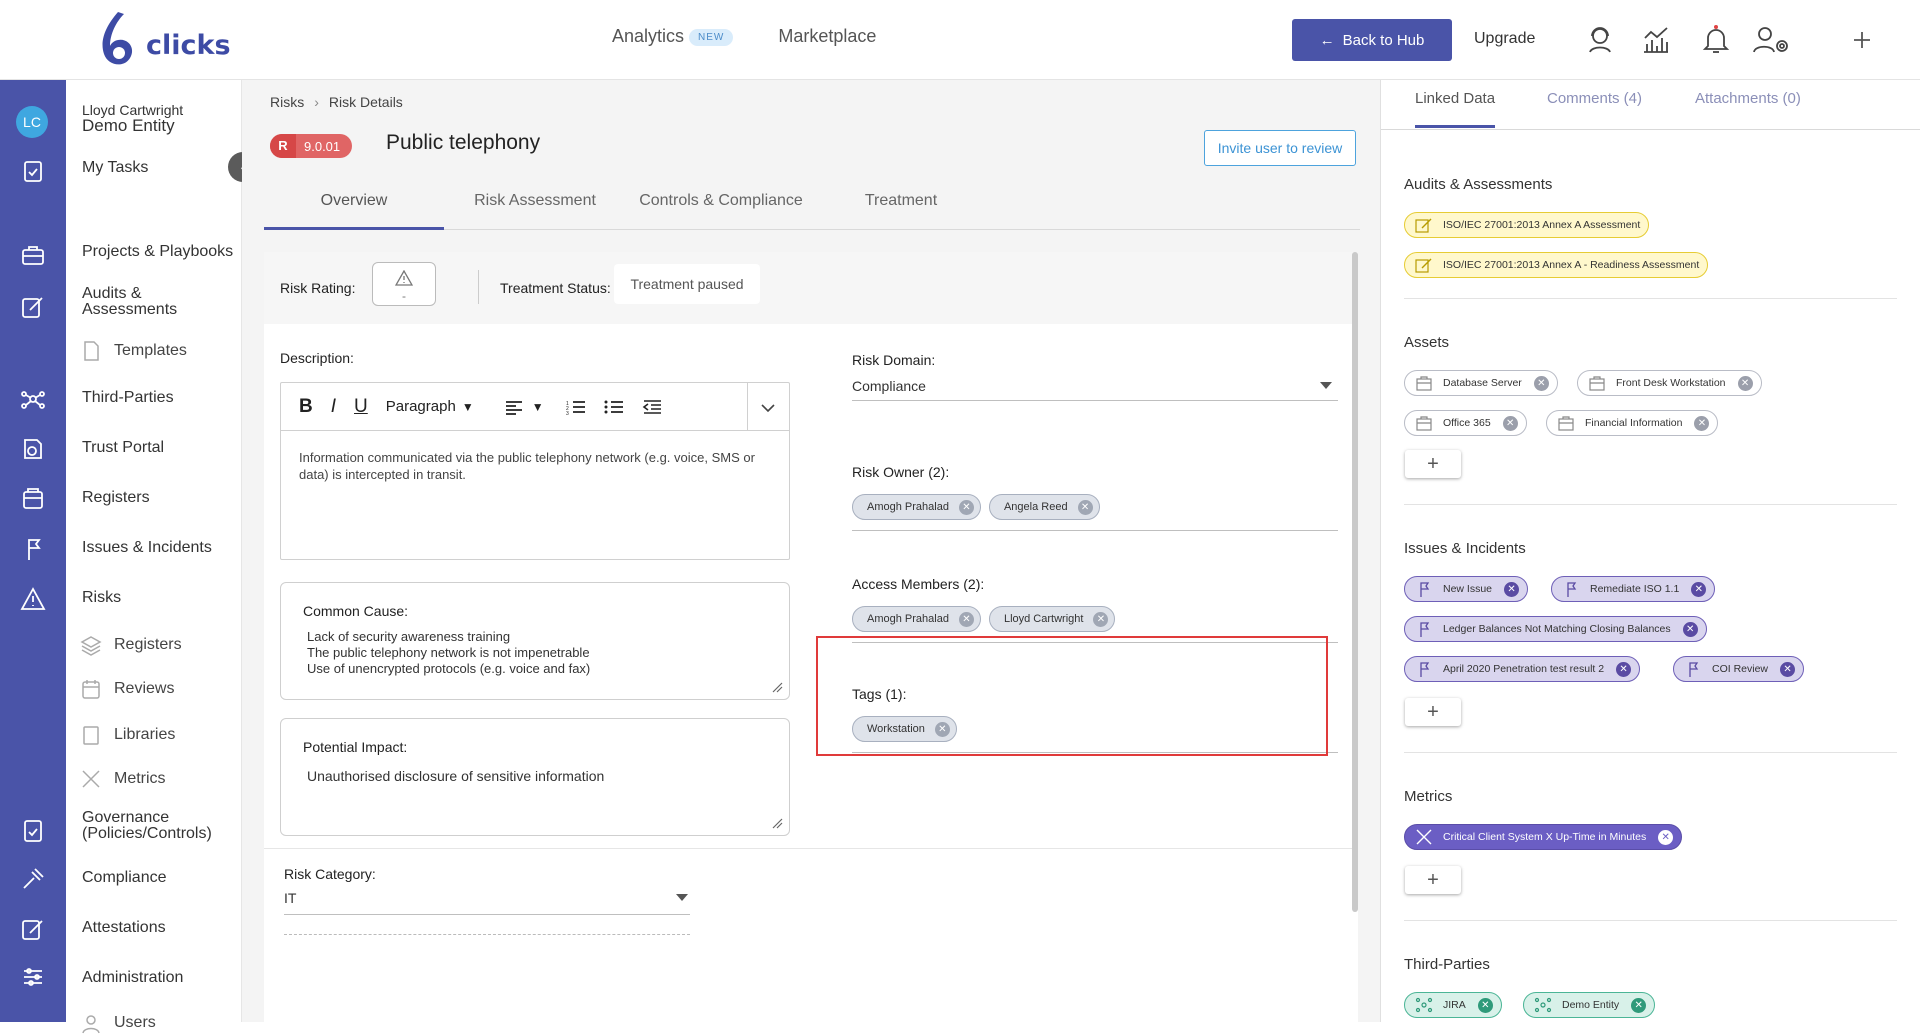  What do you see at coordinates (128, 398) in the screenshot?
I see `sidebar-item-third-parties: Third-Parties` at bounding box center [128, 398].